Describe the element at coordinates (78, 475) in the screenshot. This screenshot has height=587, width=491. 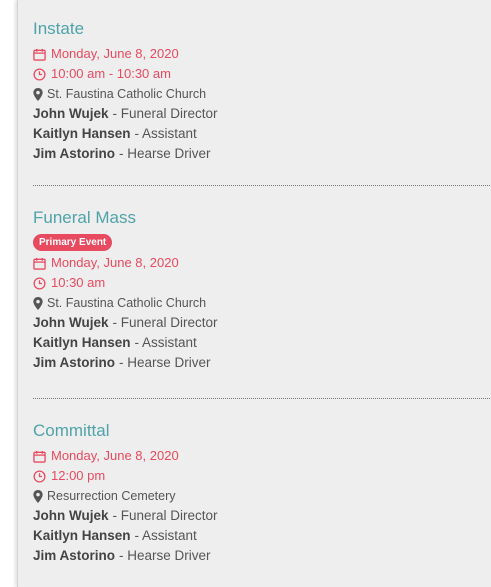
I see `event-time-text: 12:00 pm` at that location.